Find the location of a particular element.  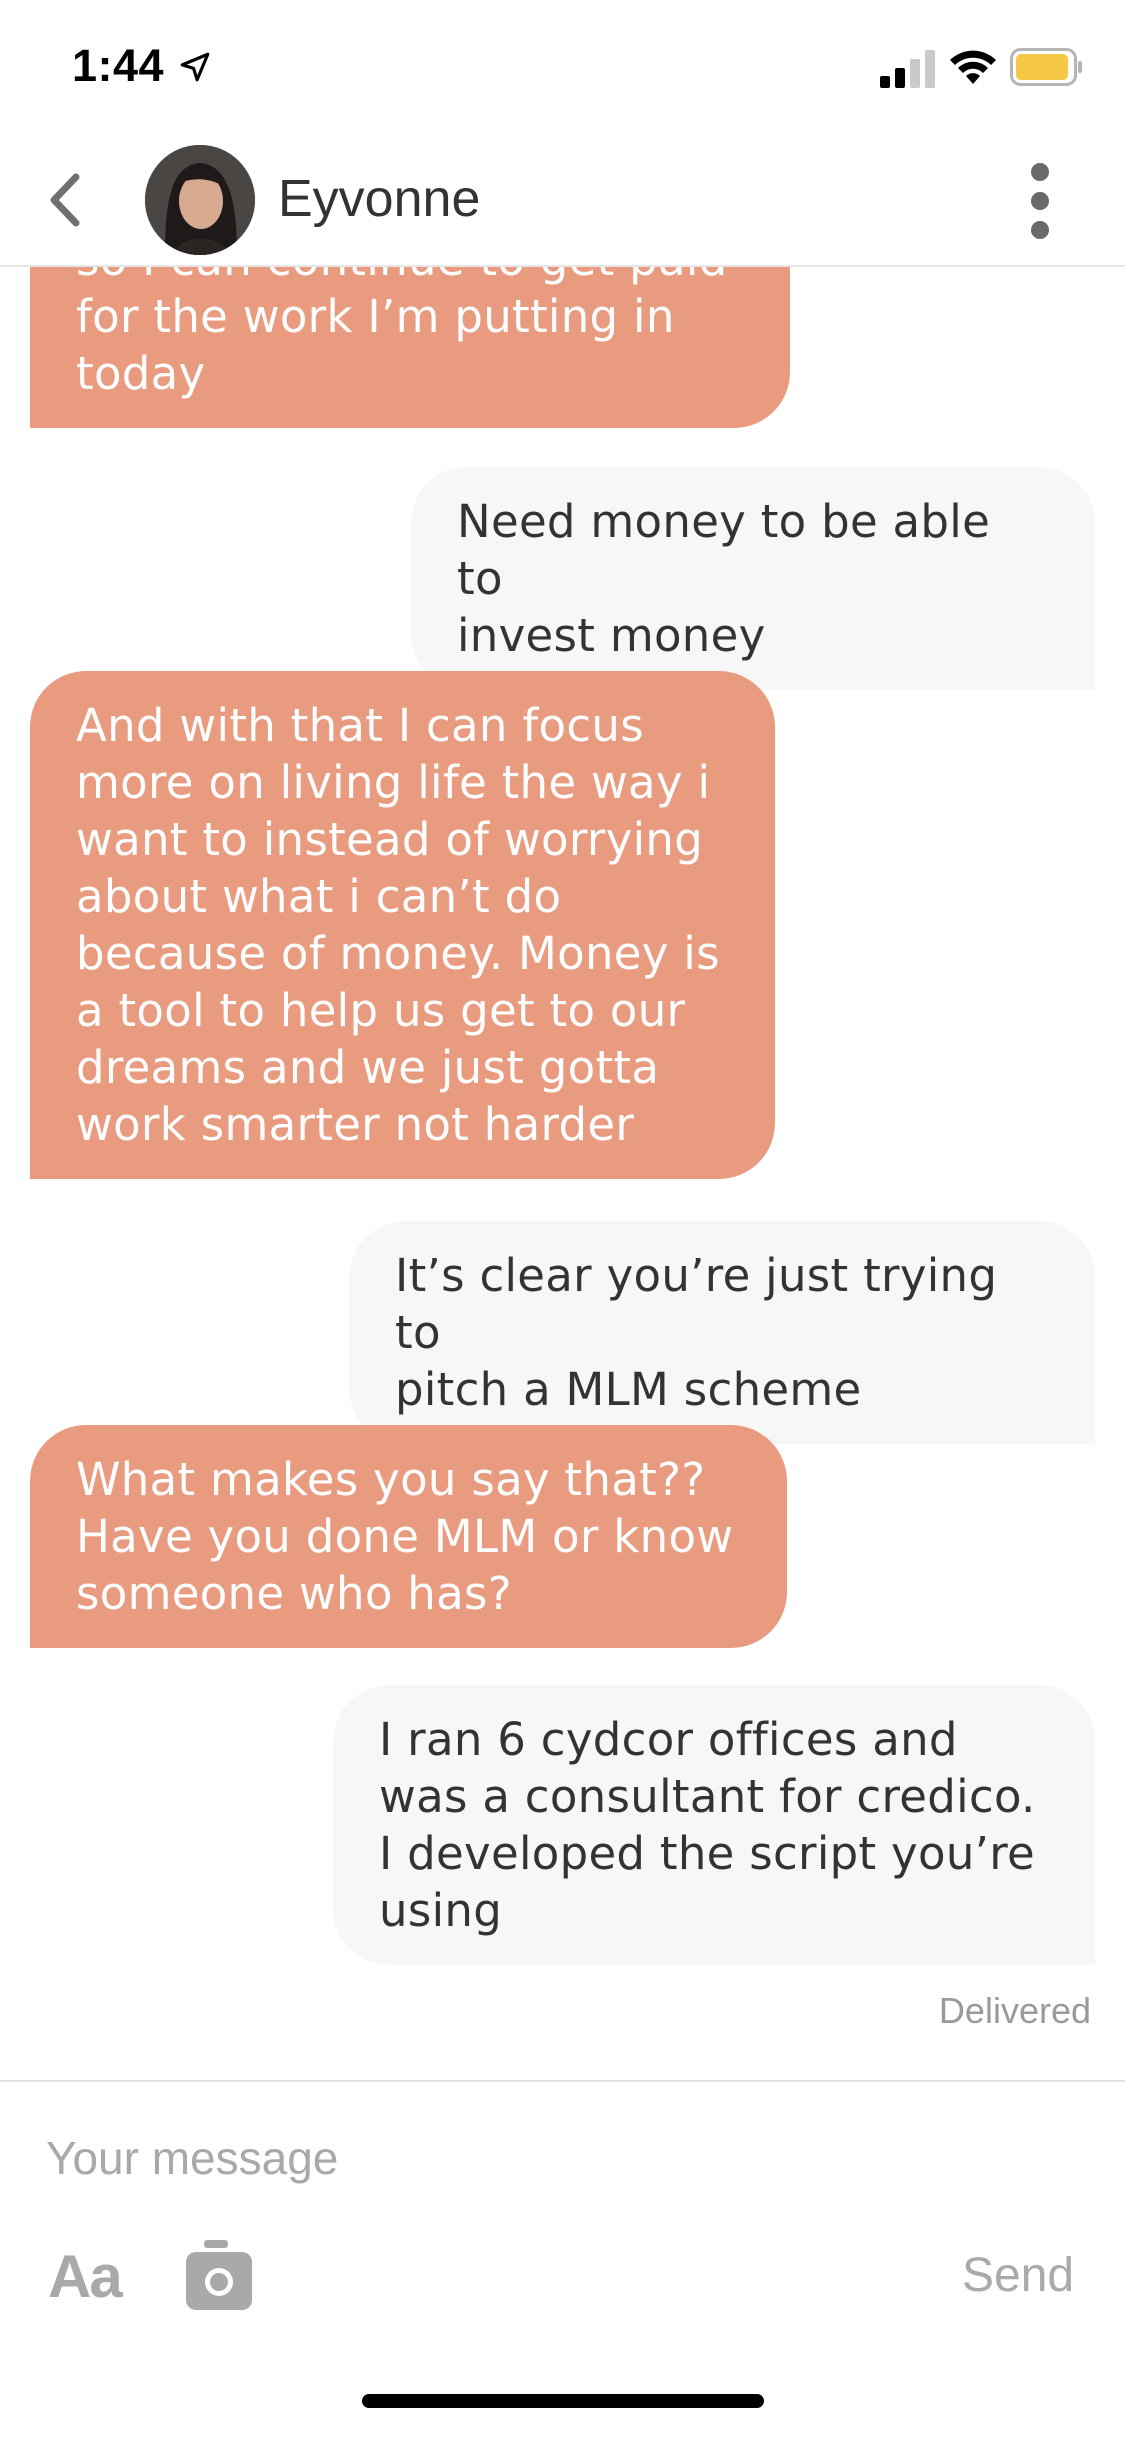

more-vertical-icon is located at coordinates (1040, 201).